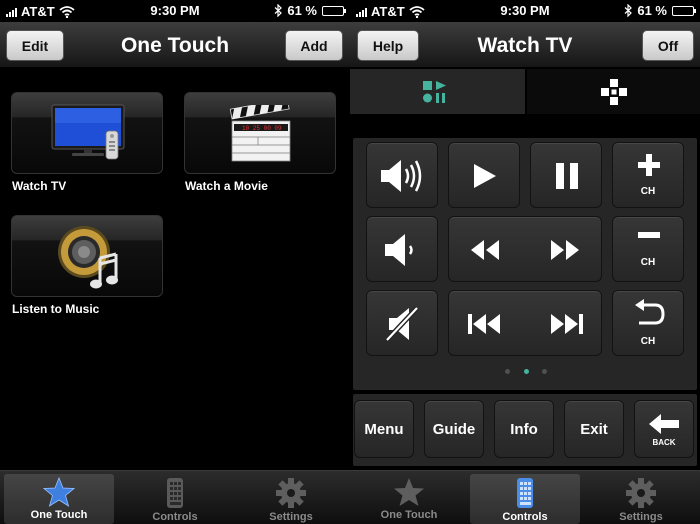 The width and height of the screenshot is (700, 524). I want to click on music-icon, so click(88, 257).